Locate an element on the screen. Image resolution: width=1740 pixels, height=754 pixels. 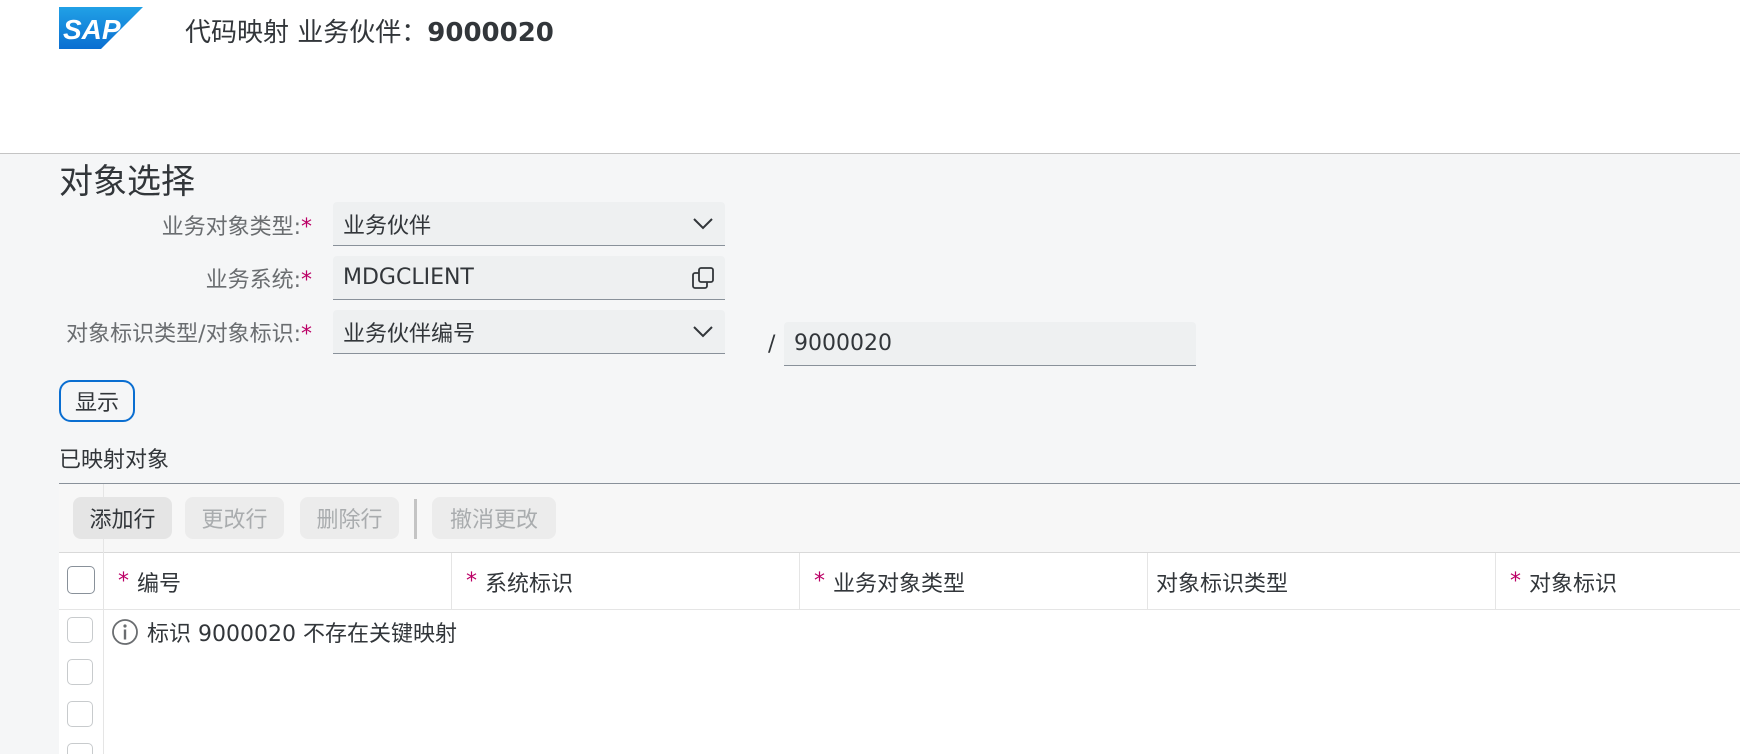
business-system-label: 业务系统:* is located at coordinates (231, 278).